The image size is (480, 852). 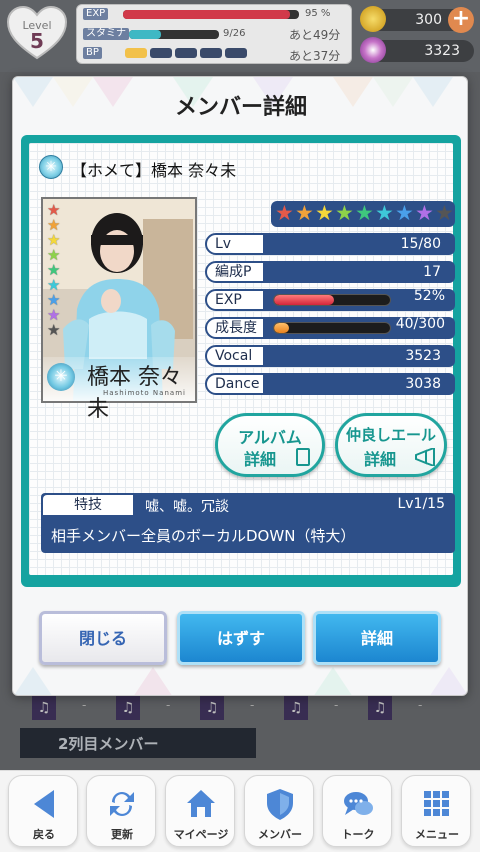 I want to click on add-coins-button: +, so click(x=461, y=20).